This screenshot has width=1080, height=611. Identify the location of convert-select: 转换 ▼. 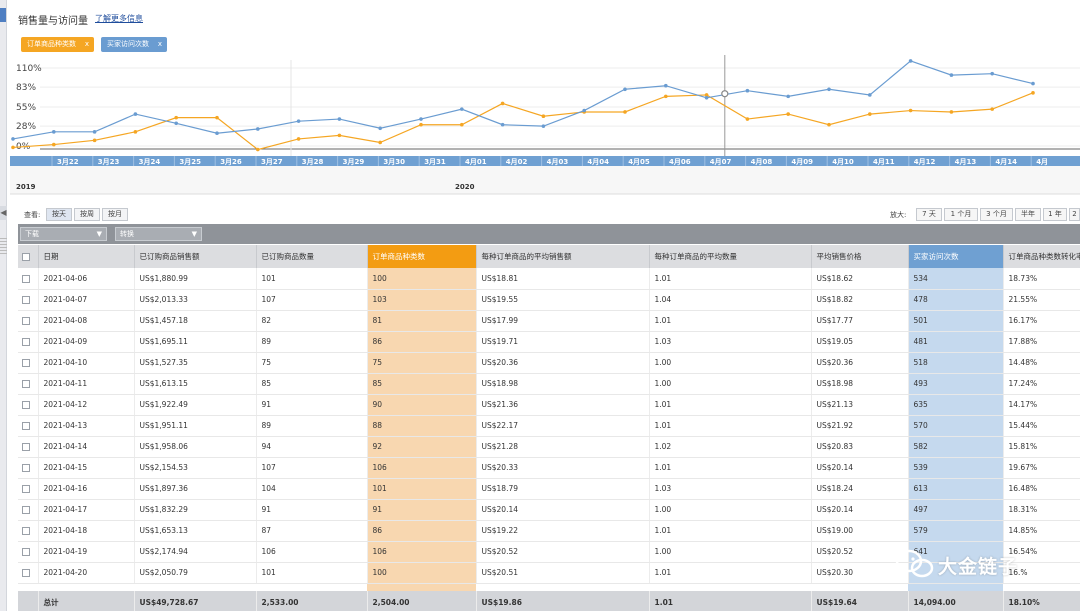
(158, 234).